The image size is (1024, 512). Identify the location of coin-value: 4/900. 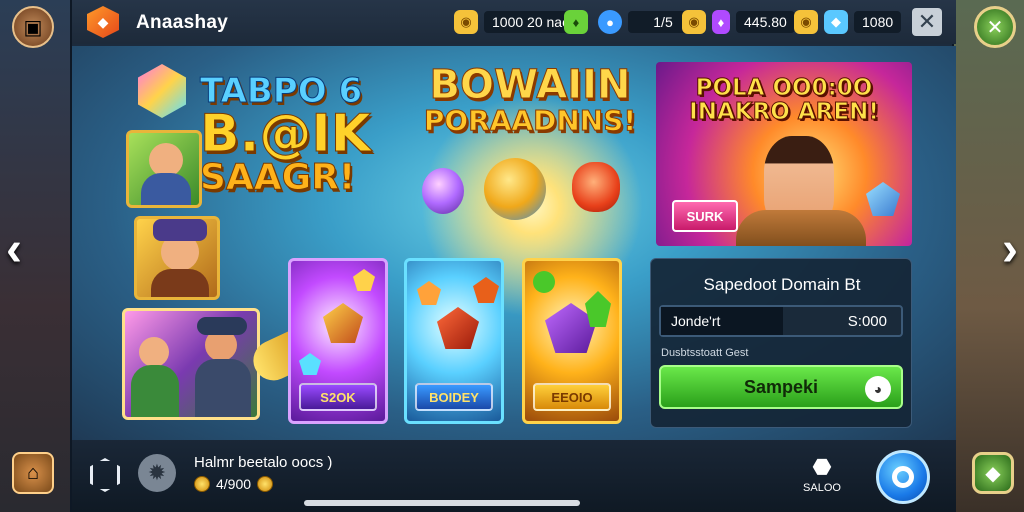
(234, 484).